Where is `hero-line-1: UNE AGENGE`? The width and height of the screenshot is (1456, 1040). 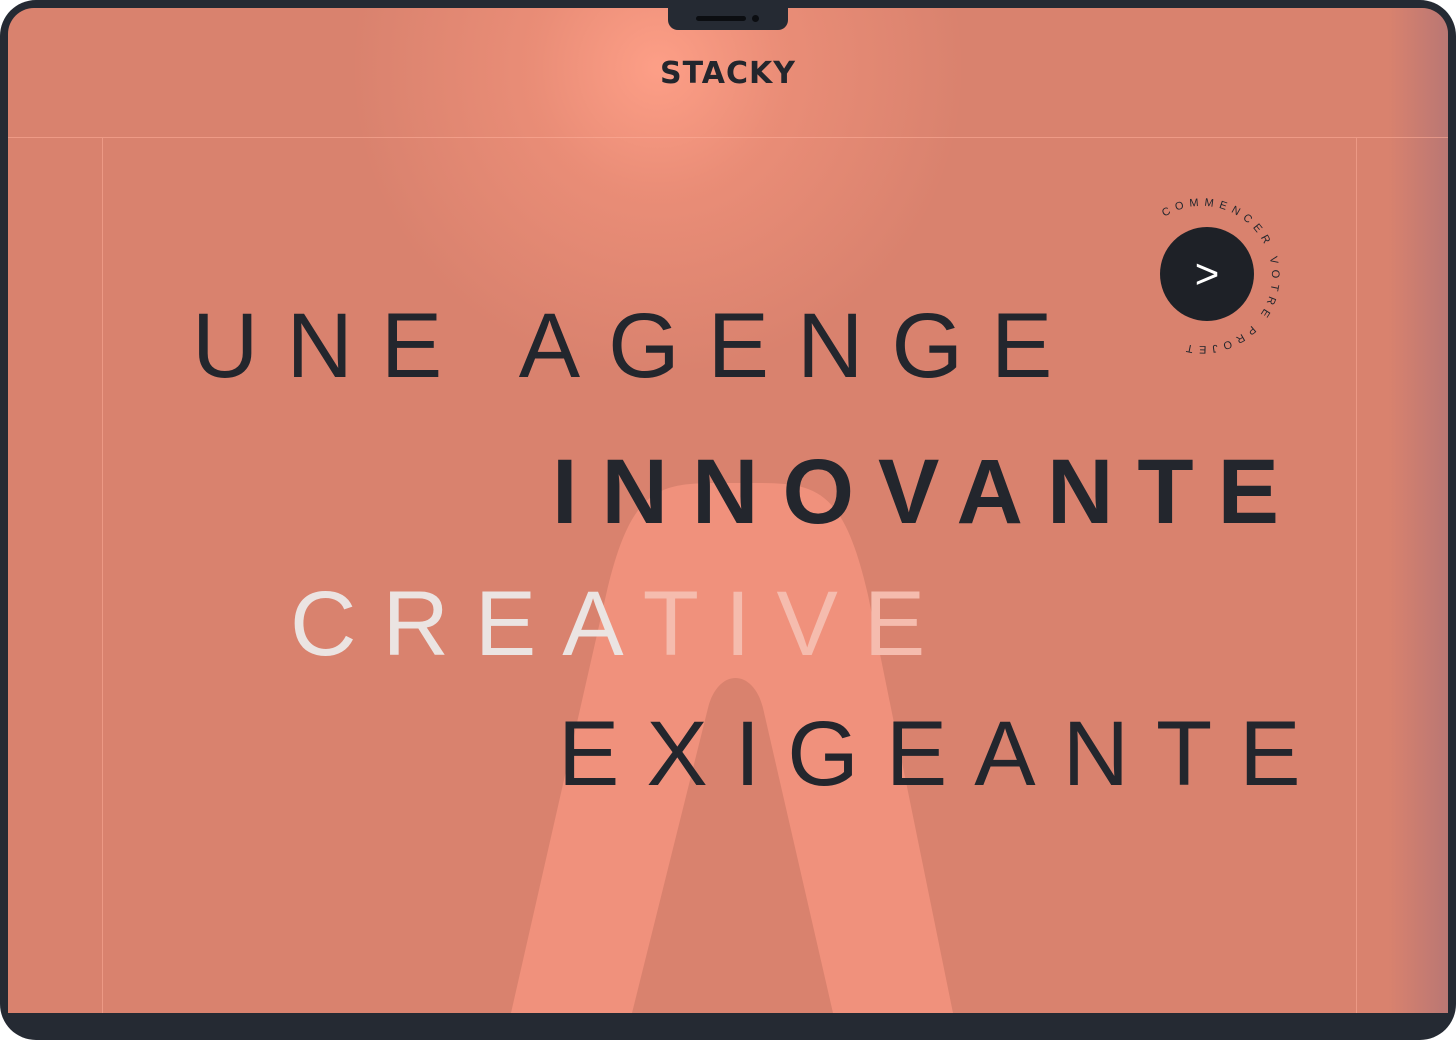
hero-line-1: UNE AGENGE is located at coordinates (636, 346).